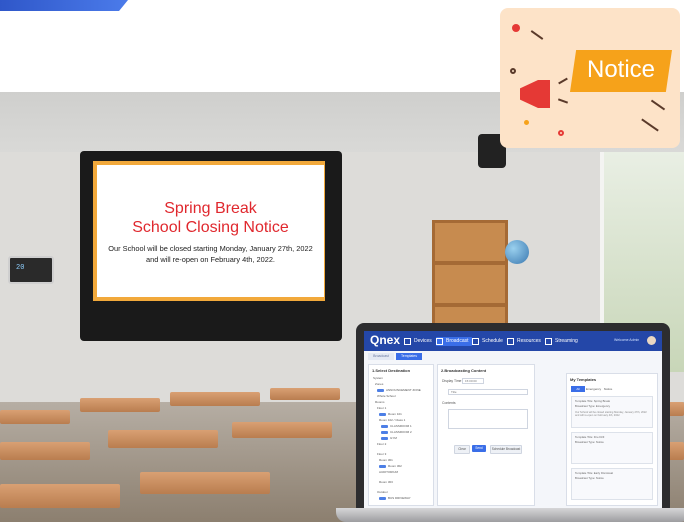 The image size is (684, 522). Describe the element at coordinates (513, 357) in the screenshot. I see `sub-tab-bar: Broadcast Templates` at that location.